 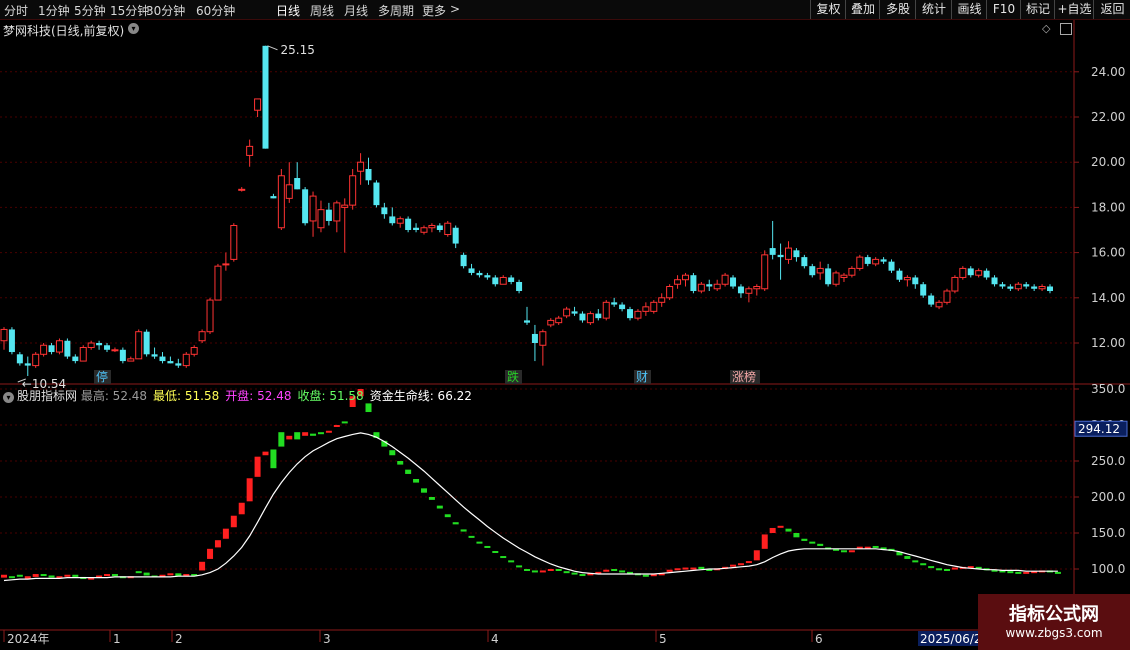 What do you see at coordinates (933, 9) in the screenshot?
I see `toolbar-action-button: 统计` at bounding box center [933, 9].